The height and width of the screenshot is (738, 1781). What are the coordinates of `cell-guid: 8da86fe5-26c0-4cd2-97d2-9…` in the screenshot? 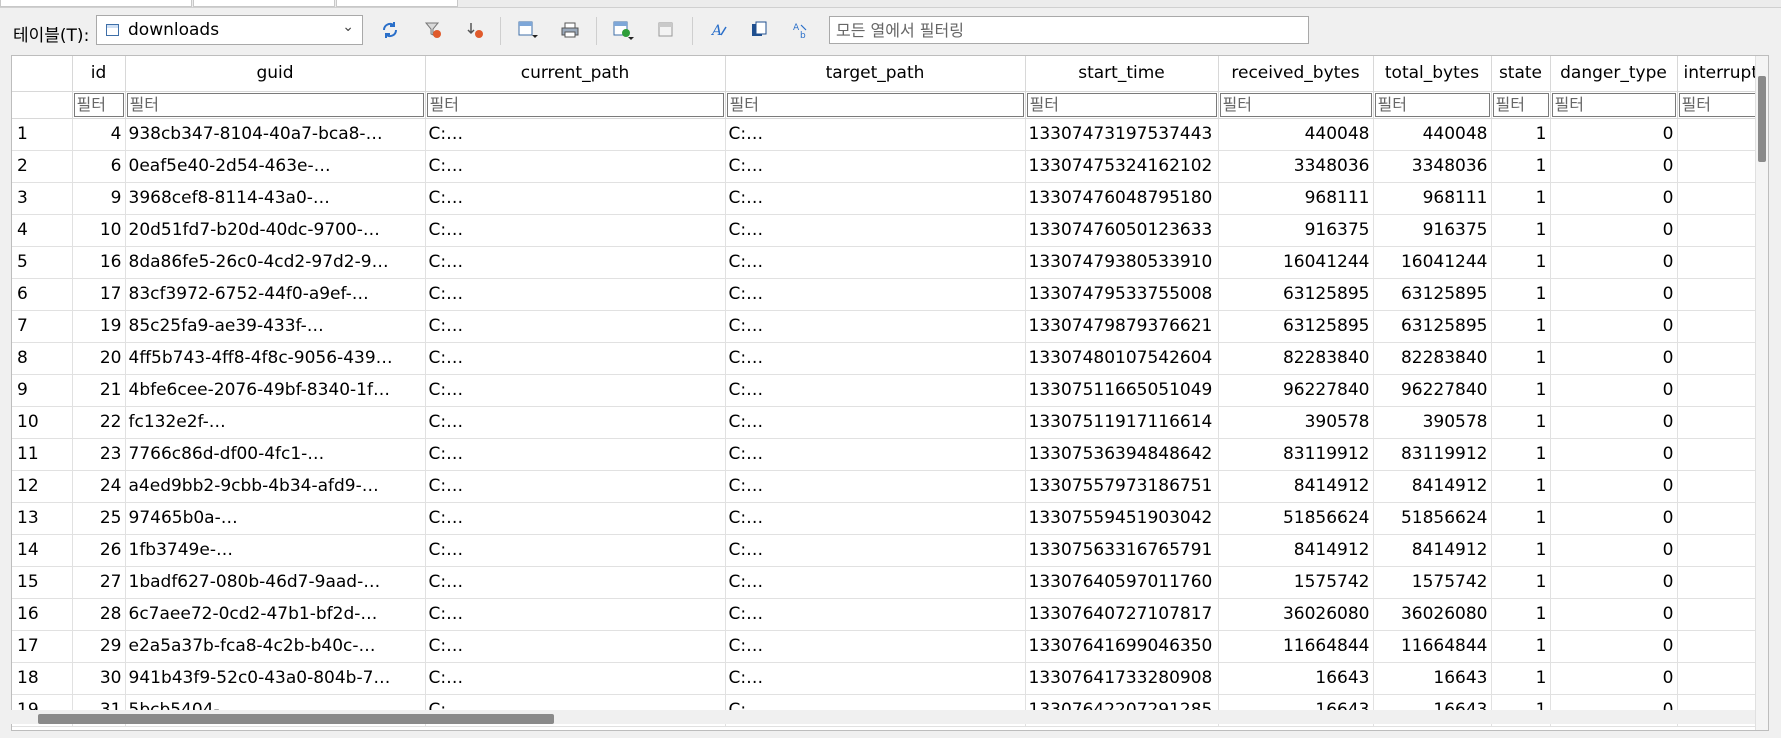 It's located at (275, 262).